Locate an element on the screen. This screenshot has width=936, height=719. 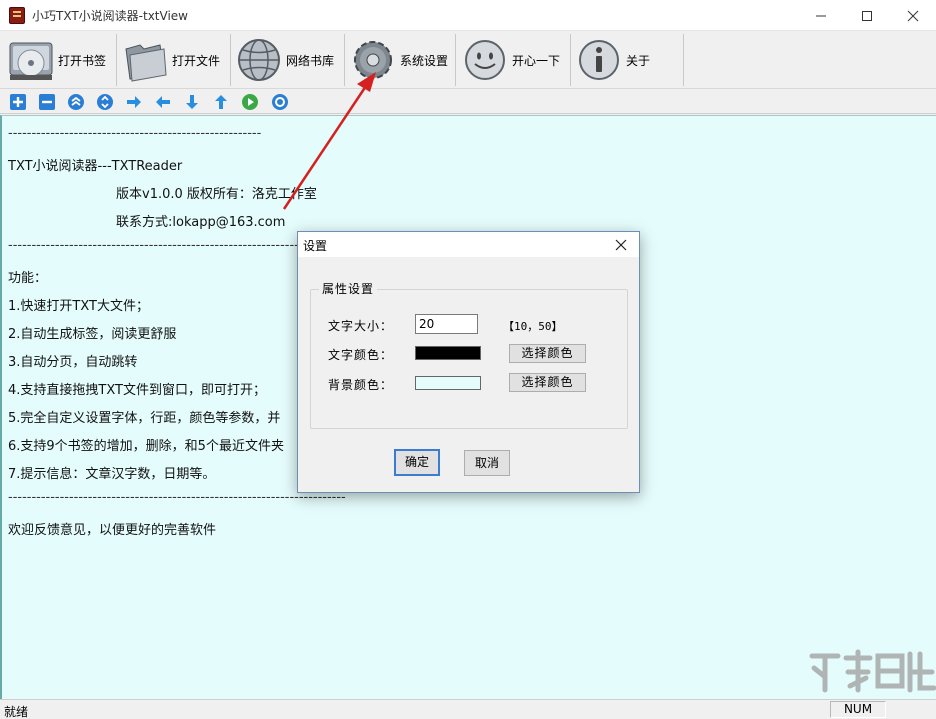
plus-icon is located at coordinates (18, 102).